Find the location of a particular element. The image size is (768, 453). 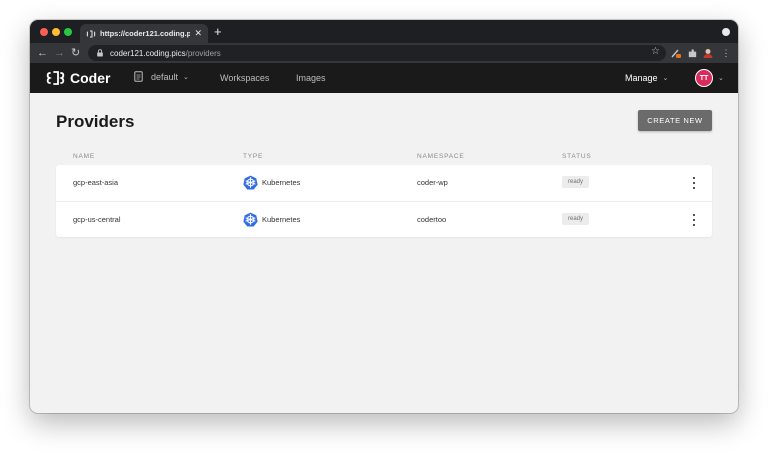

nav-workspaces: Workspaces is located at coordinates (244, 78).